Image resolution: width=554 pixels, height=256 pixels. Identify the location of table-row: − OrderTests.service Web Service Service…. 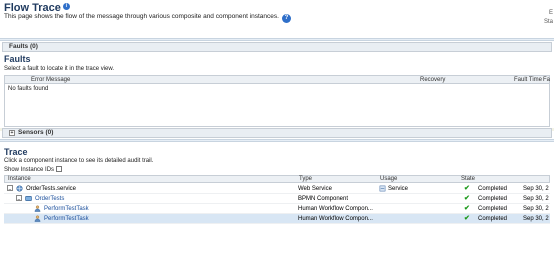
(277, 189).